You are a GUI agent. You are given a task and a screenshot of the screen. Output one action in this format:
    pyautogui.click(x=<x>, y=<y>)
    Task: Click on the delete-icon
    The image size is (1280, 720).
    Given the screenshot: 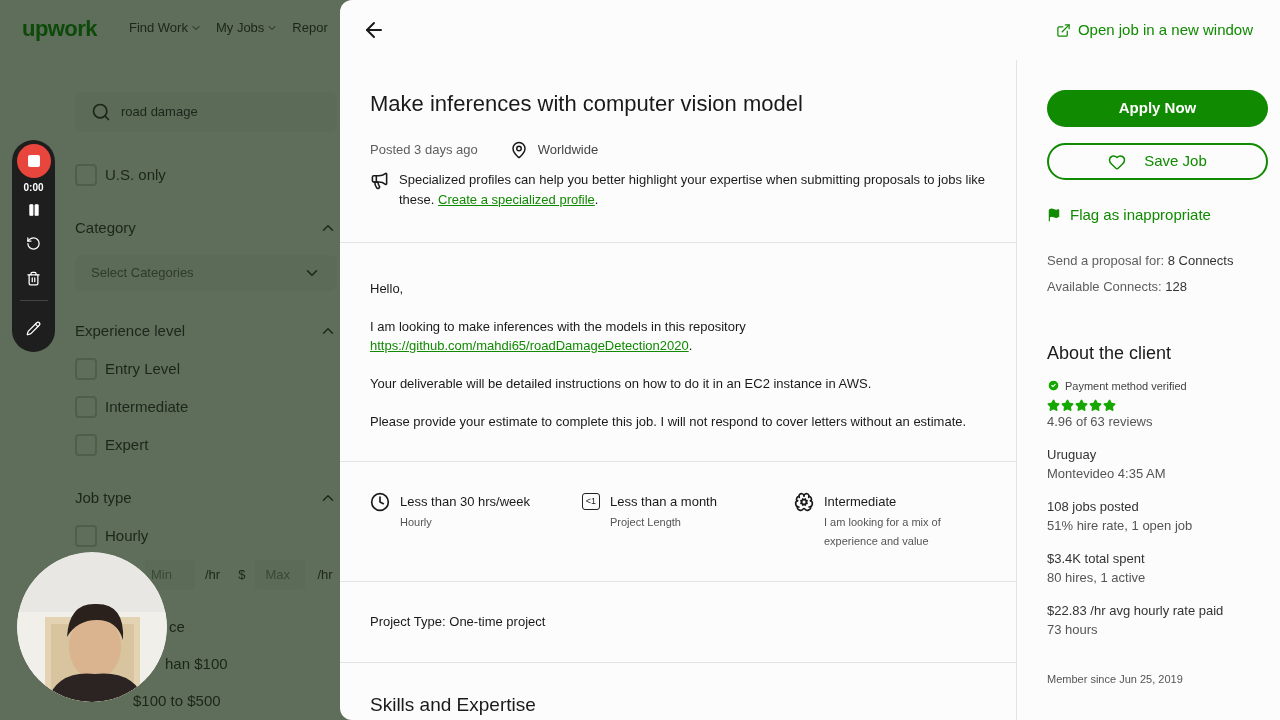 What is the action you would take?
    pyautogui.click(x=33, y=278)
    